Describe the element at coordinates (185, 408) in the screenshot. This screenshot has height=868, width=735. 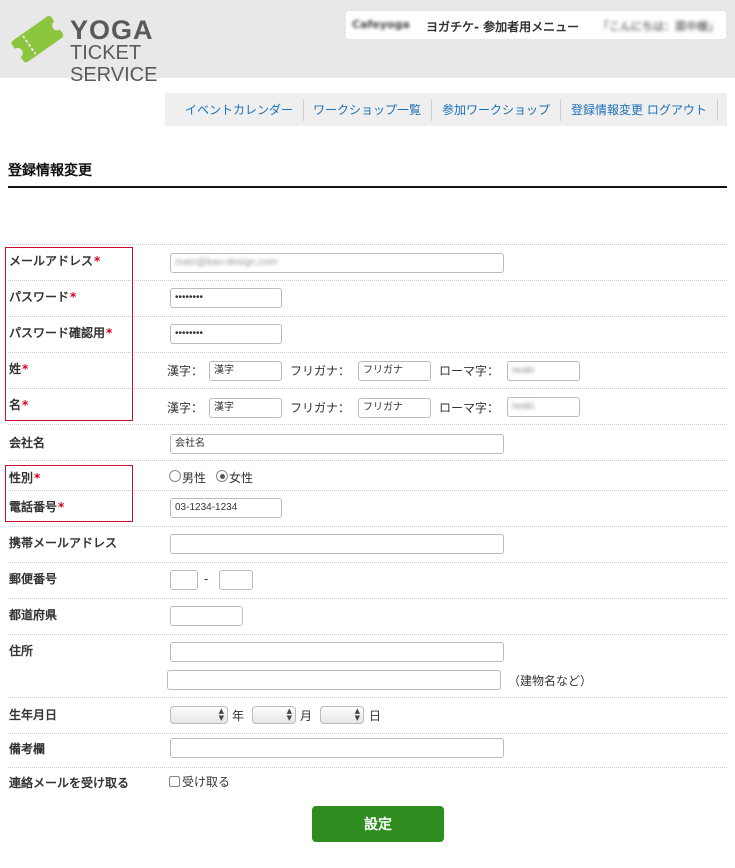
I see `first-name-kanji-label: 漢字：` at that location.